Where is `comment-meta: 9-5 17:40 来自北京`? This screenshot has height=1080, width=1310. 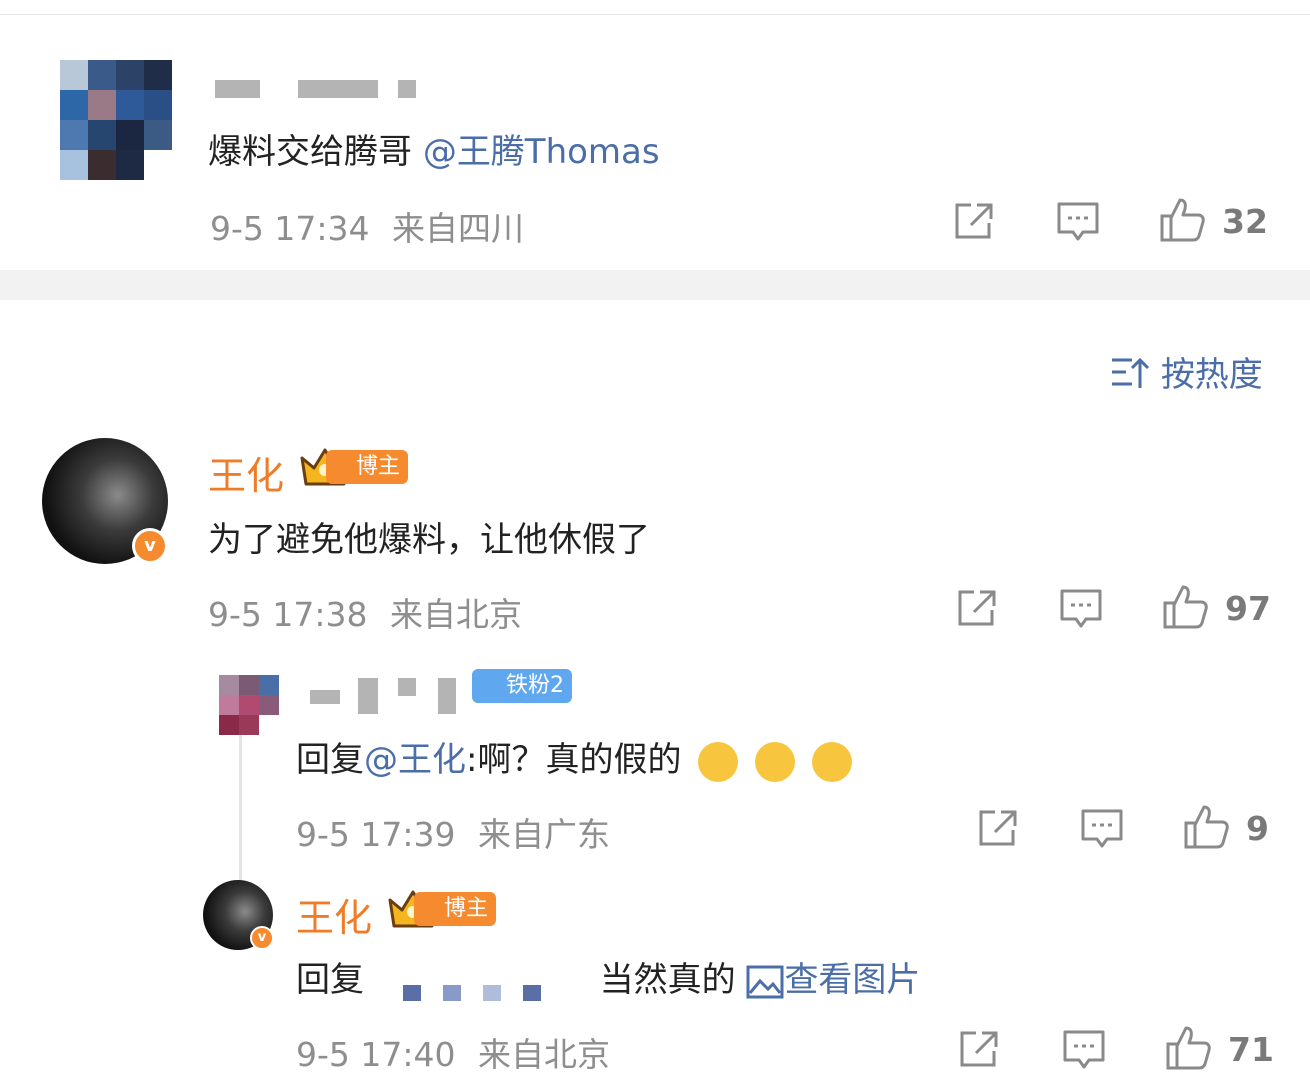
comment-meta: 9-5 17:40 来自北京 is located at coordinates (453, 1052).